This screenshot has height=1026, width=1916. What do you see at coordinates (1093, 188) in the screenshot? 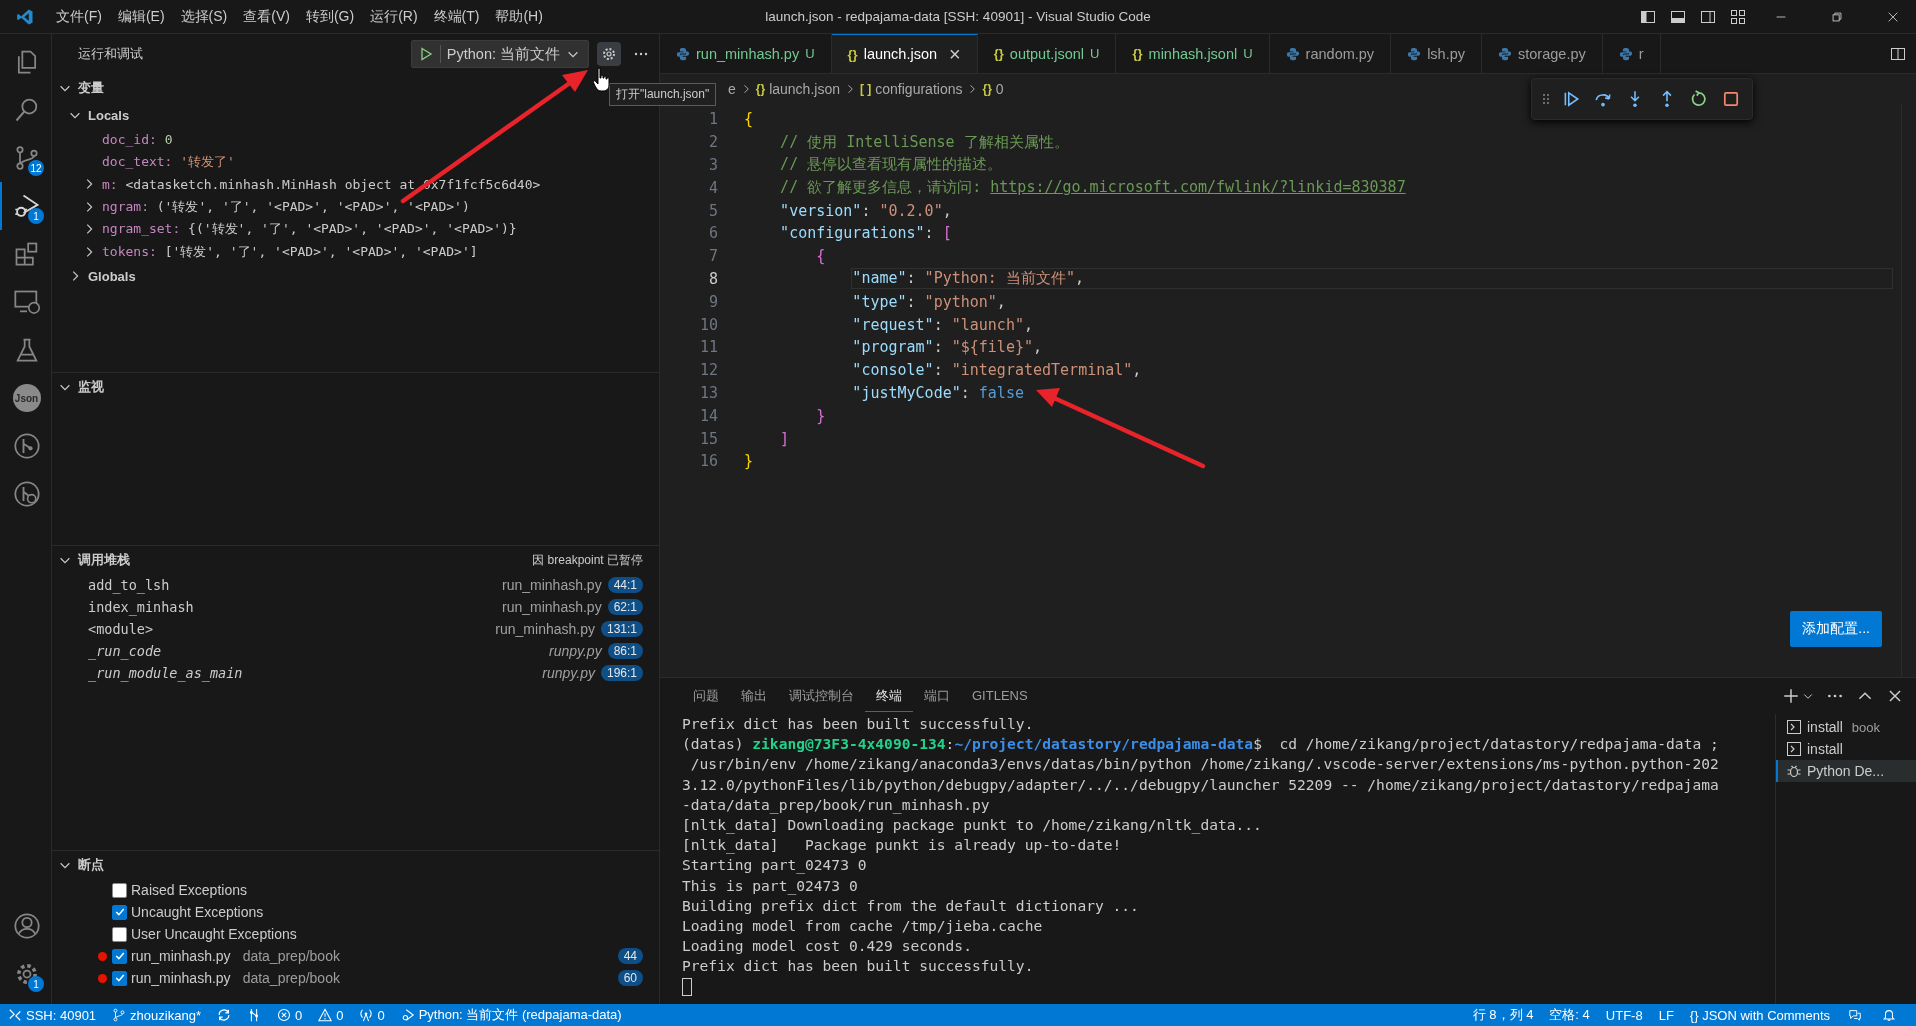
I see `code-line: // 欲了解更多信息，请访问: https://go.microsoft.com/fwlink/?linkid=830387` at bounding box center [1093, 188].